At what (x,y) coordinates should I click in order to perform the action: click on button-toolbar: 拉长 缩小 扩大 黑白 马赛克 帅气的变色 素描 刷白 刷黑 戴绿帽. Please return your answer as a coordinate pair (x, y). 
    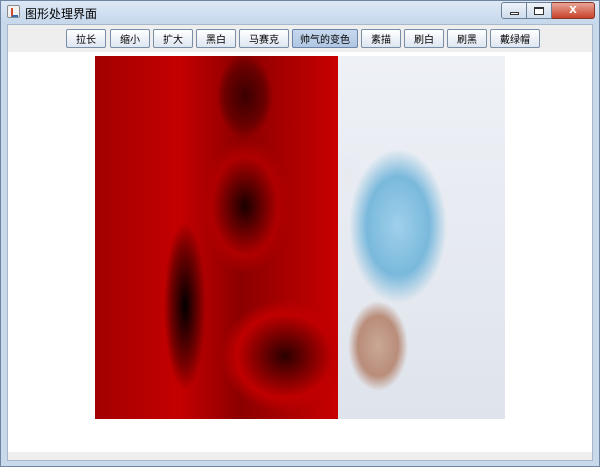
    Looking at the image, I should click on (300, 38).